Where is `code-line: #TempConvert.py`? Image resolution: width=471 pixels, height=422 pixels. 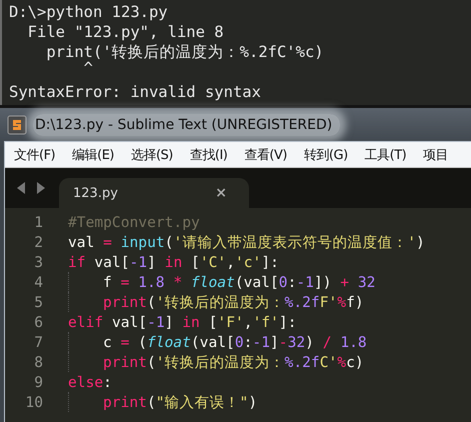 code-line: #TempConvert.py is located at coordinates (134, 222).